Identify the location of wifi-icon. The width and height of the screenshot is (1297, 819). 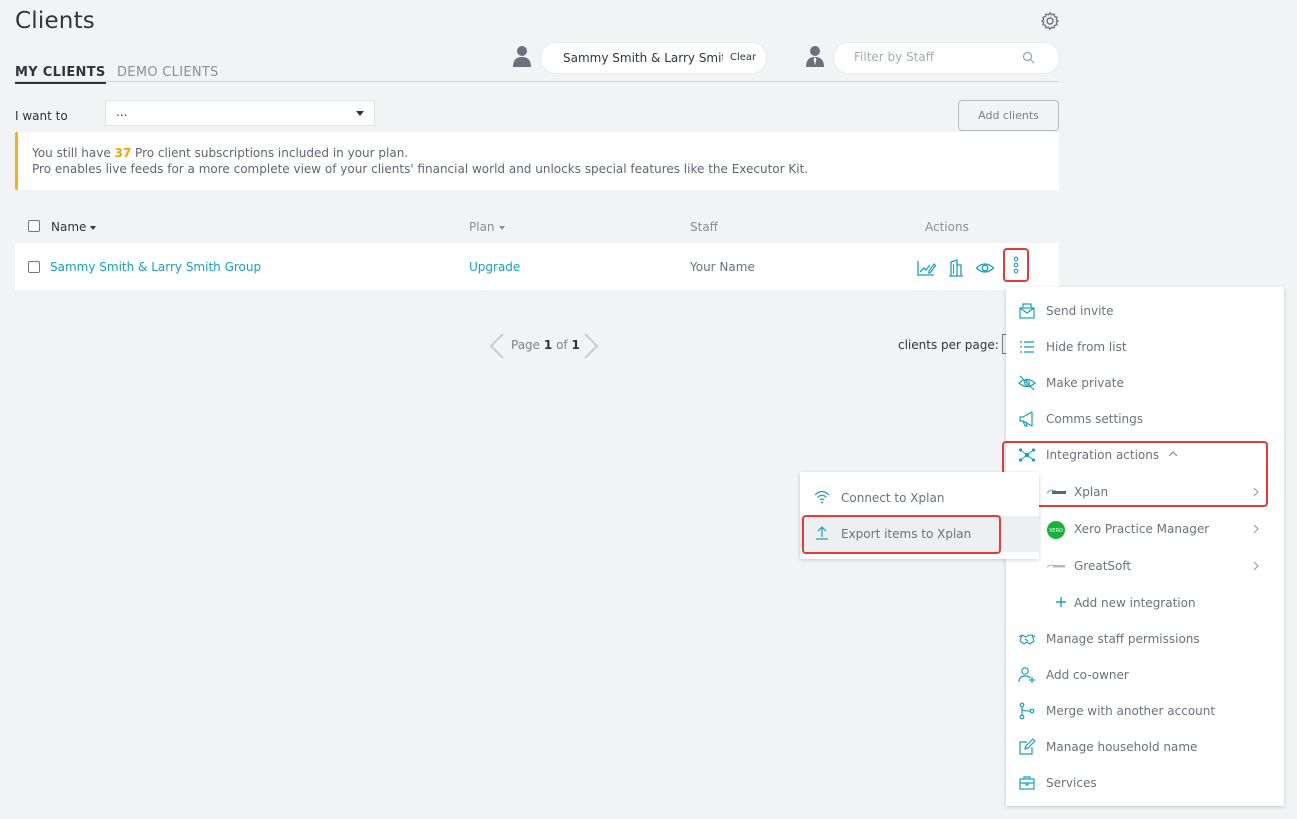
(822, 497).